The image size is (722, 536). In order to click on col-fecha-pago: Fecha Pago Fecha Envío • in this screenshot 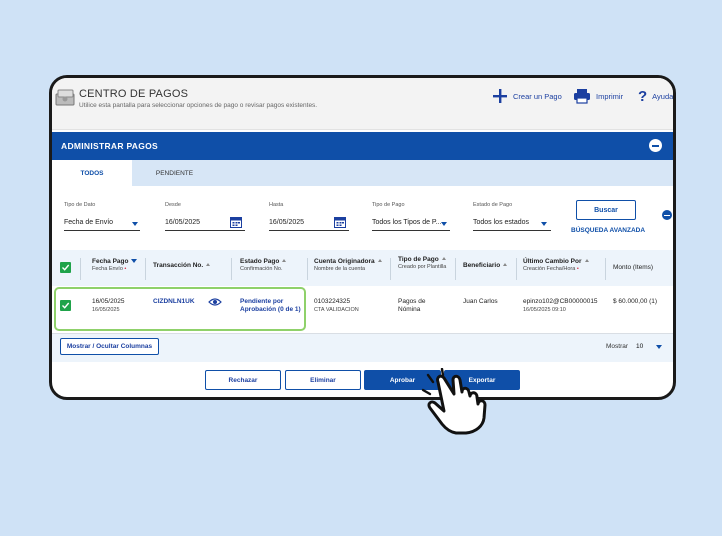, I will do `click(115, 265)`.